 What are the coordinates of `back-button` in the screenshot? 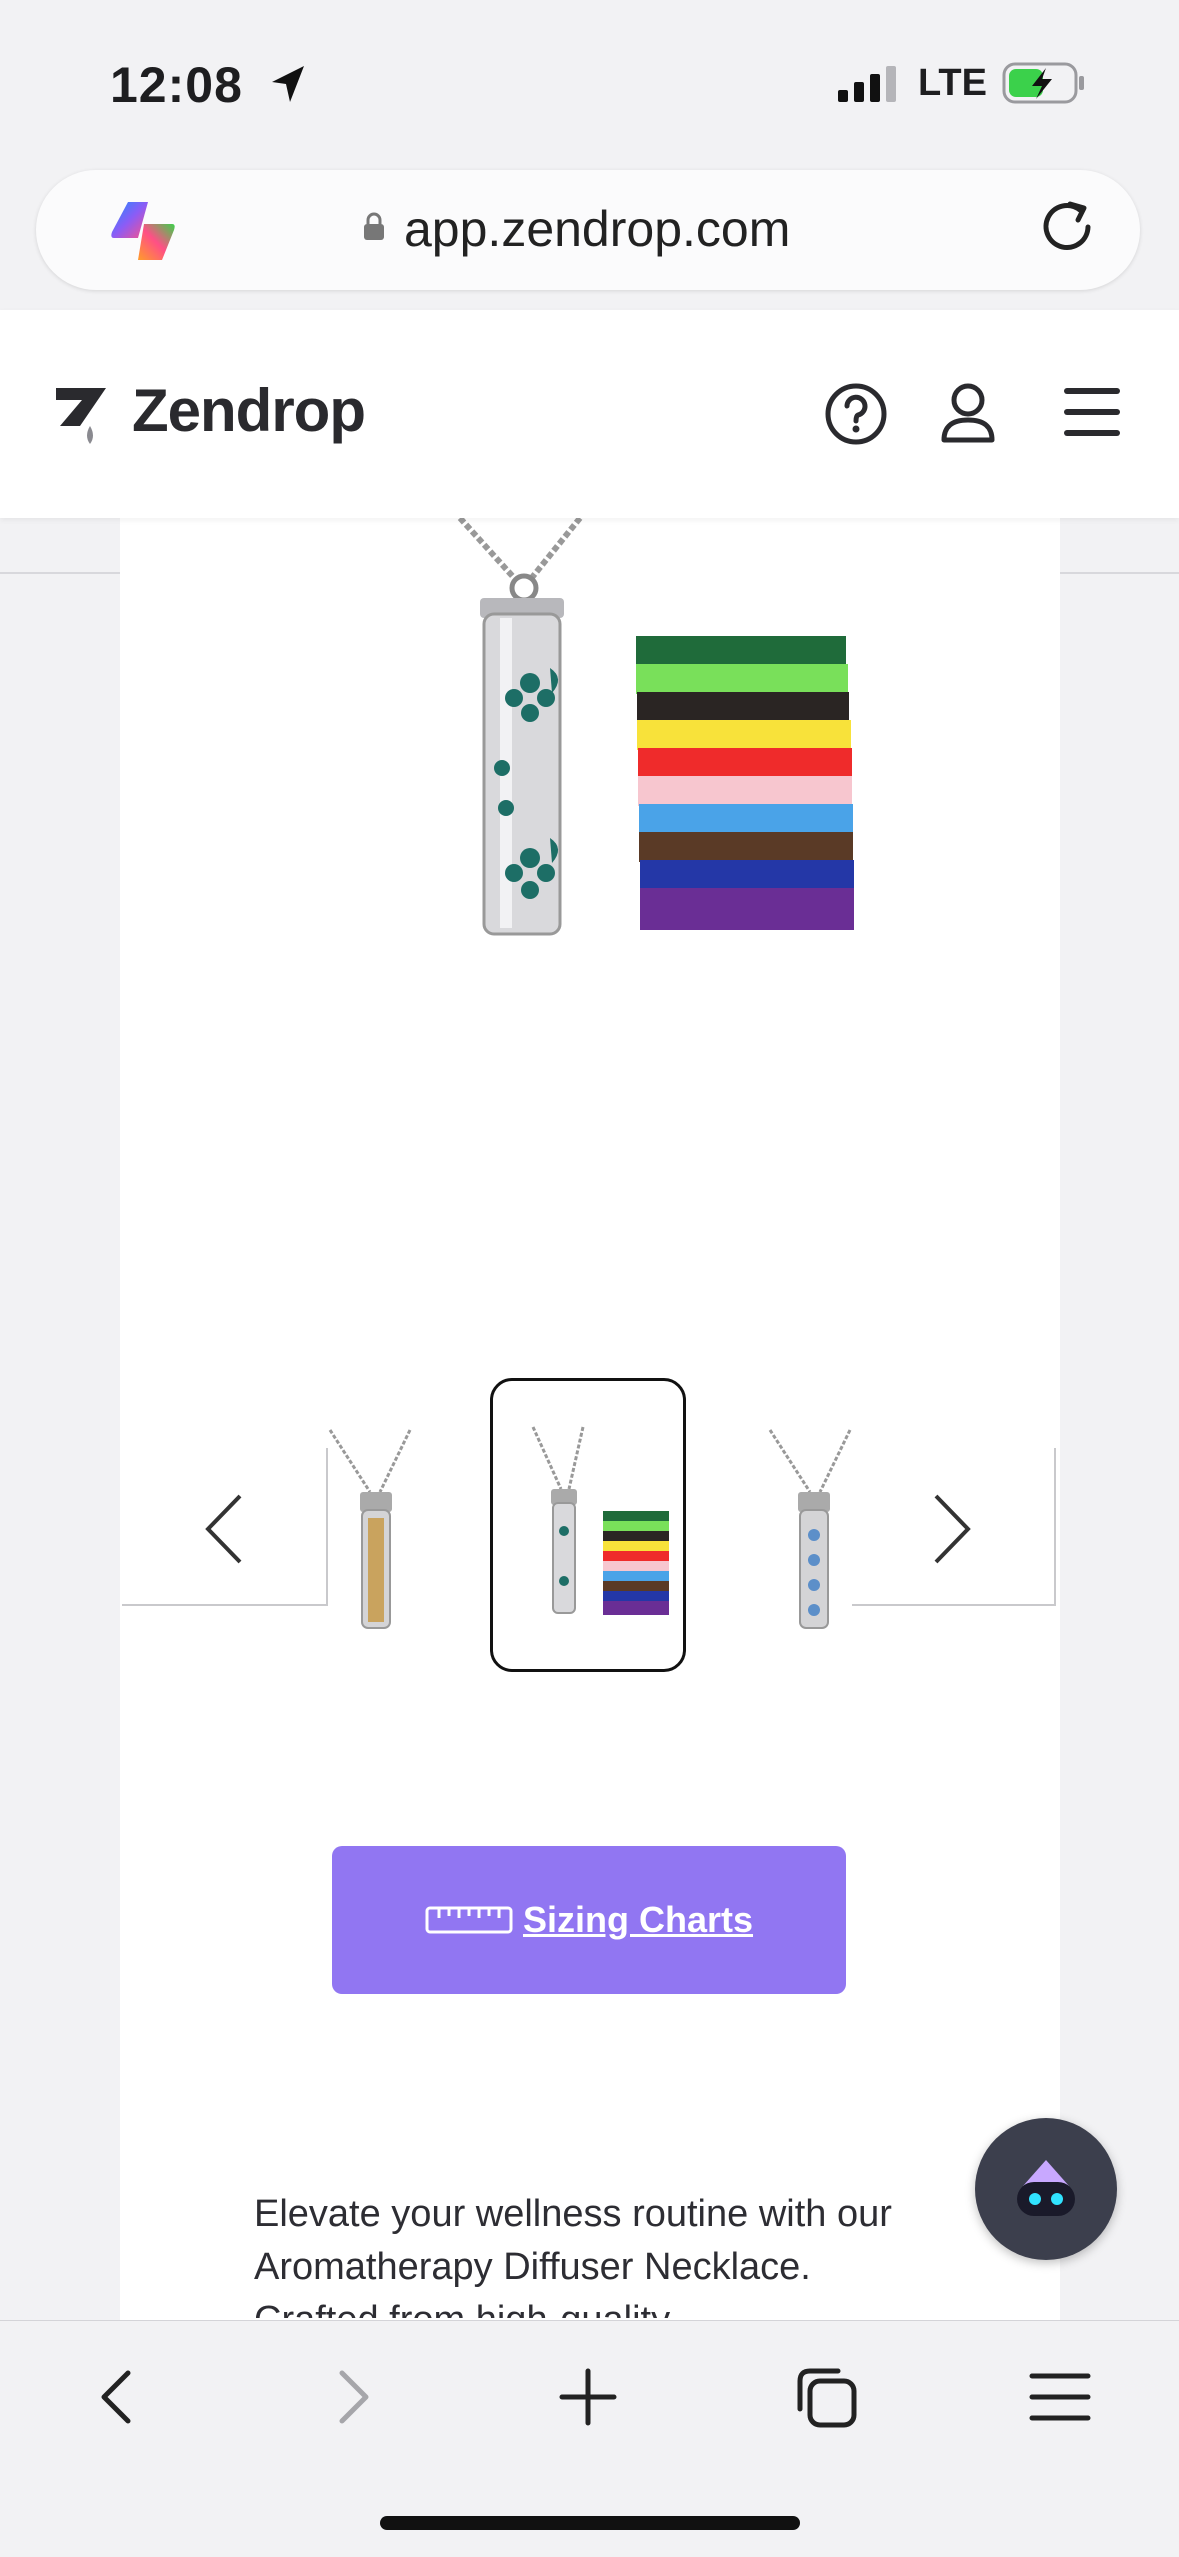 It's located at (116, 2397).